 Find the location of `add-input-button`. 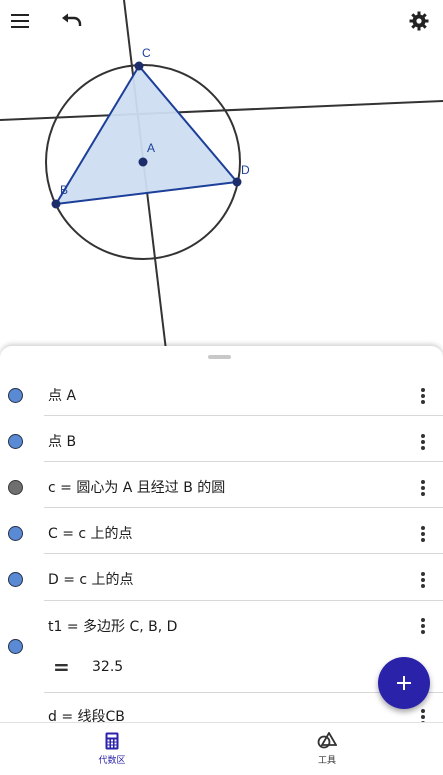

add-input-button is located at coordinates (404, 683).